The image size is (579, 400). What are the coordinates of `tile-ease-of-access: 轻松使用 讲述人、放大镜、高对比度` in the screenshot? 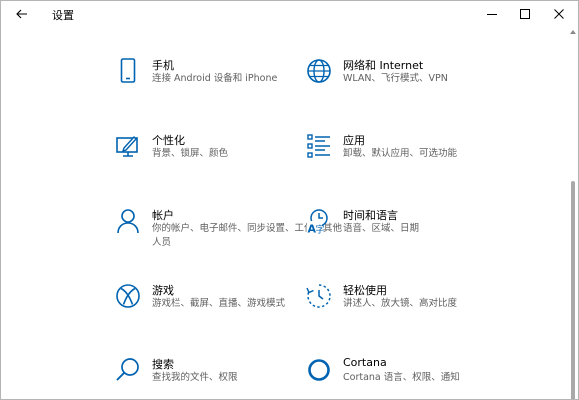 It's located at (415, 307).